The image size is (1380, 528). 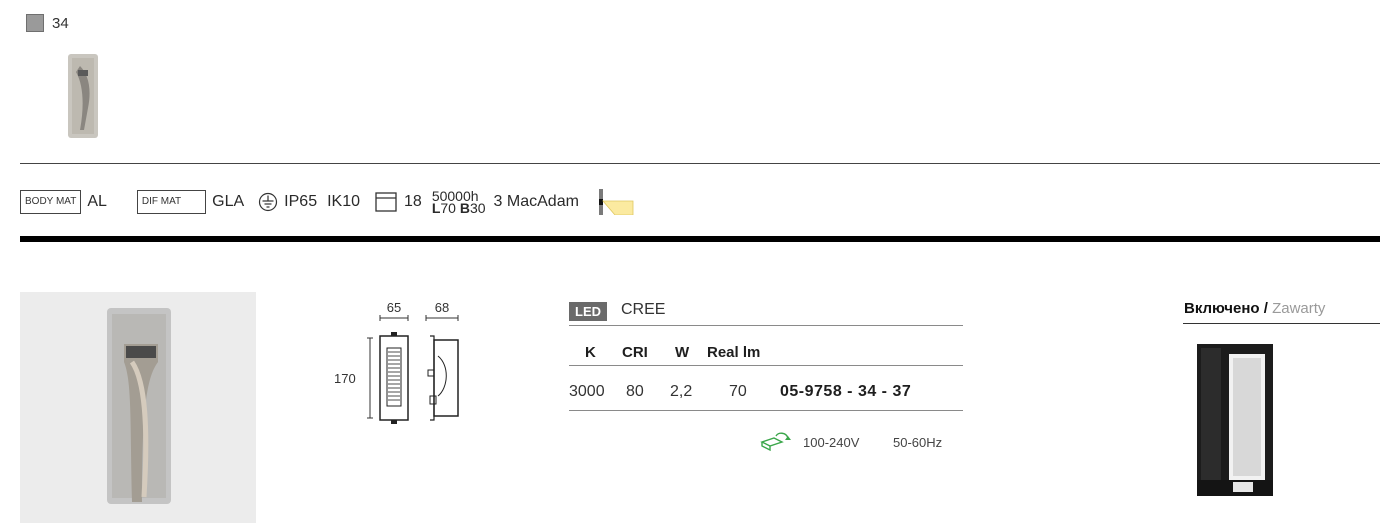 I want to click on divider-thick, so click(x=700, y=239).